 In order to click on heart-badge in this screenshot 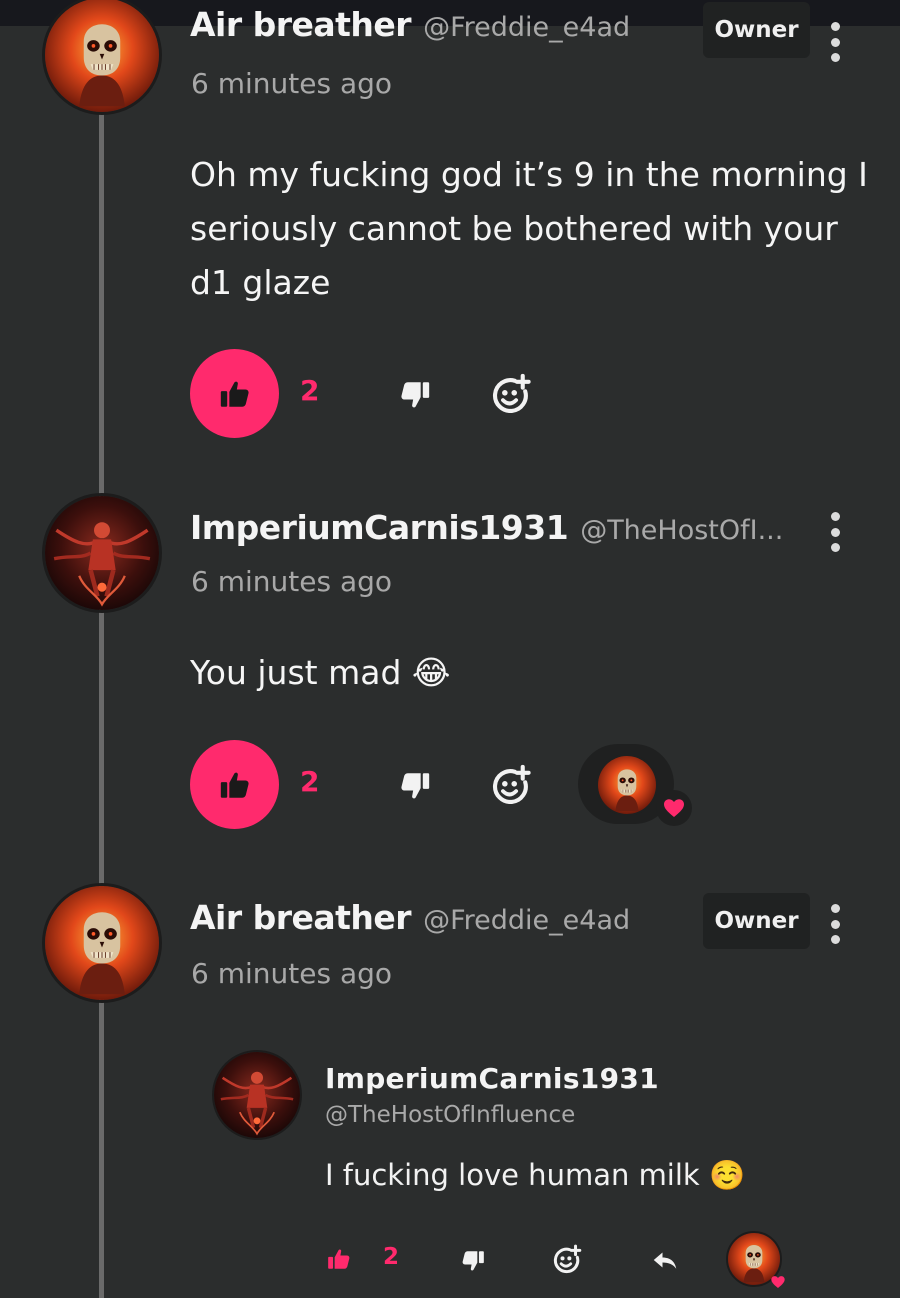, I will do `click(674, 808)`.